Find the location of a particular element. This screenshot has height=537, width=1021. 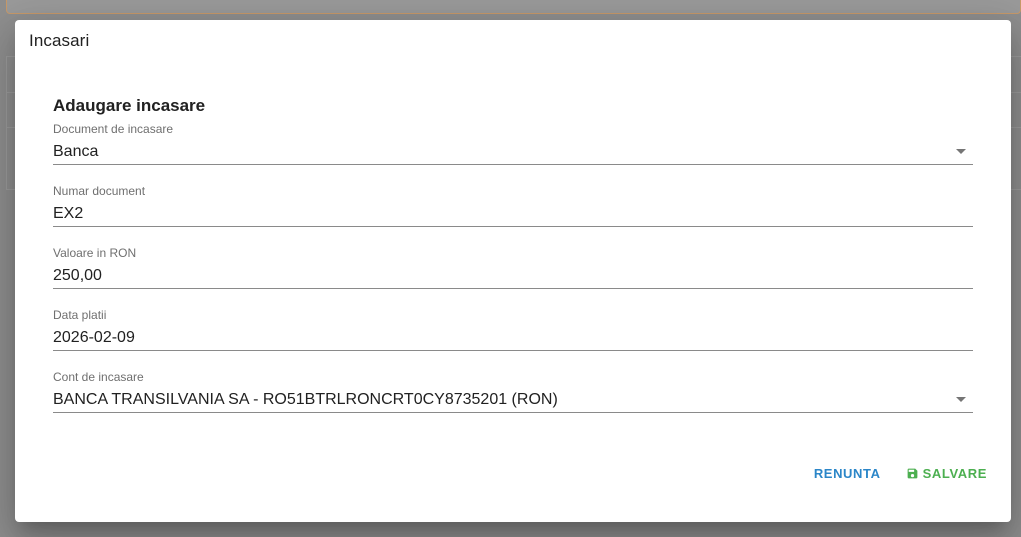

field-label: Valoare in RON is located at coordinates (95, 253).